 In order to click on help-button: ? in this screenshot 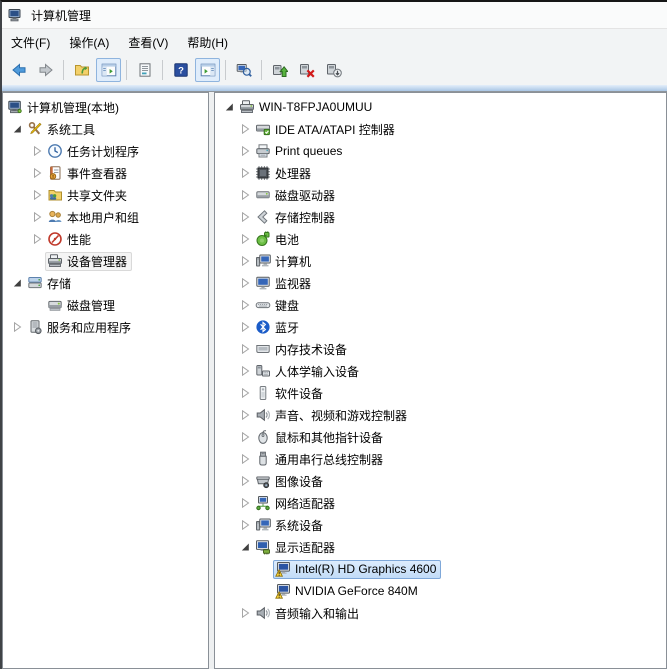, I will do `click(180, 70)`.